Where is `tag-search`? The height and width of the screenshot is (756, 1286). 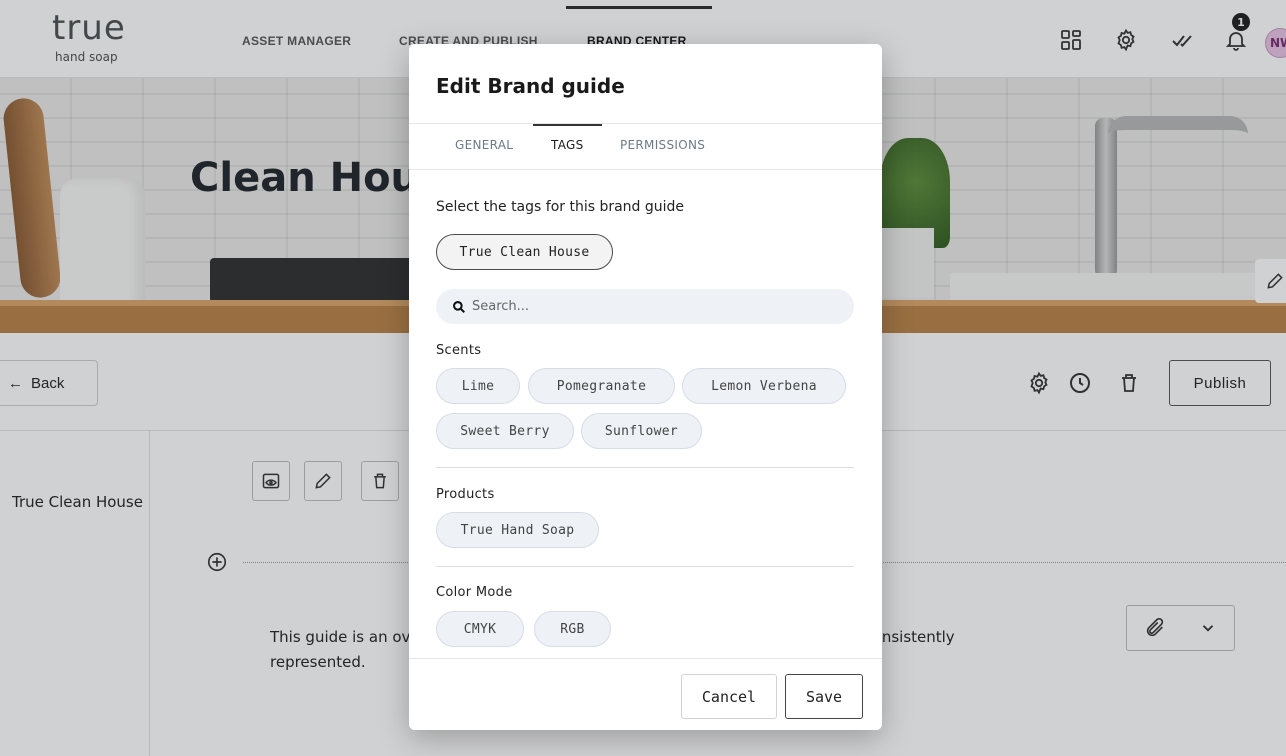
tag-search is located at coordinates (645, 306).